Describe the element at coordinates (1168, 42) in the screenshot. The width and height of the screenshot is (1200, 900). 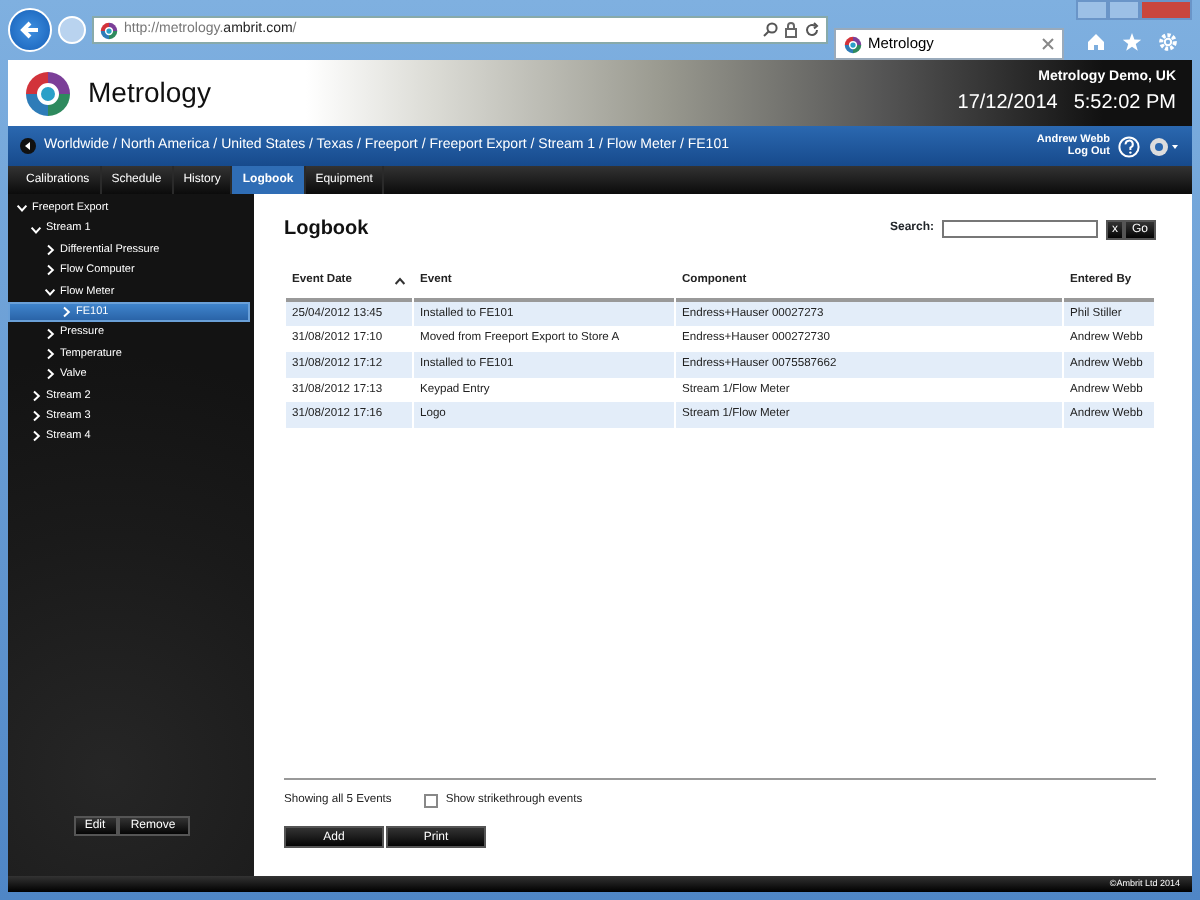
I see `settings-icon` at that location.